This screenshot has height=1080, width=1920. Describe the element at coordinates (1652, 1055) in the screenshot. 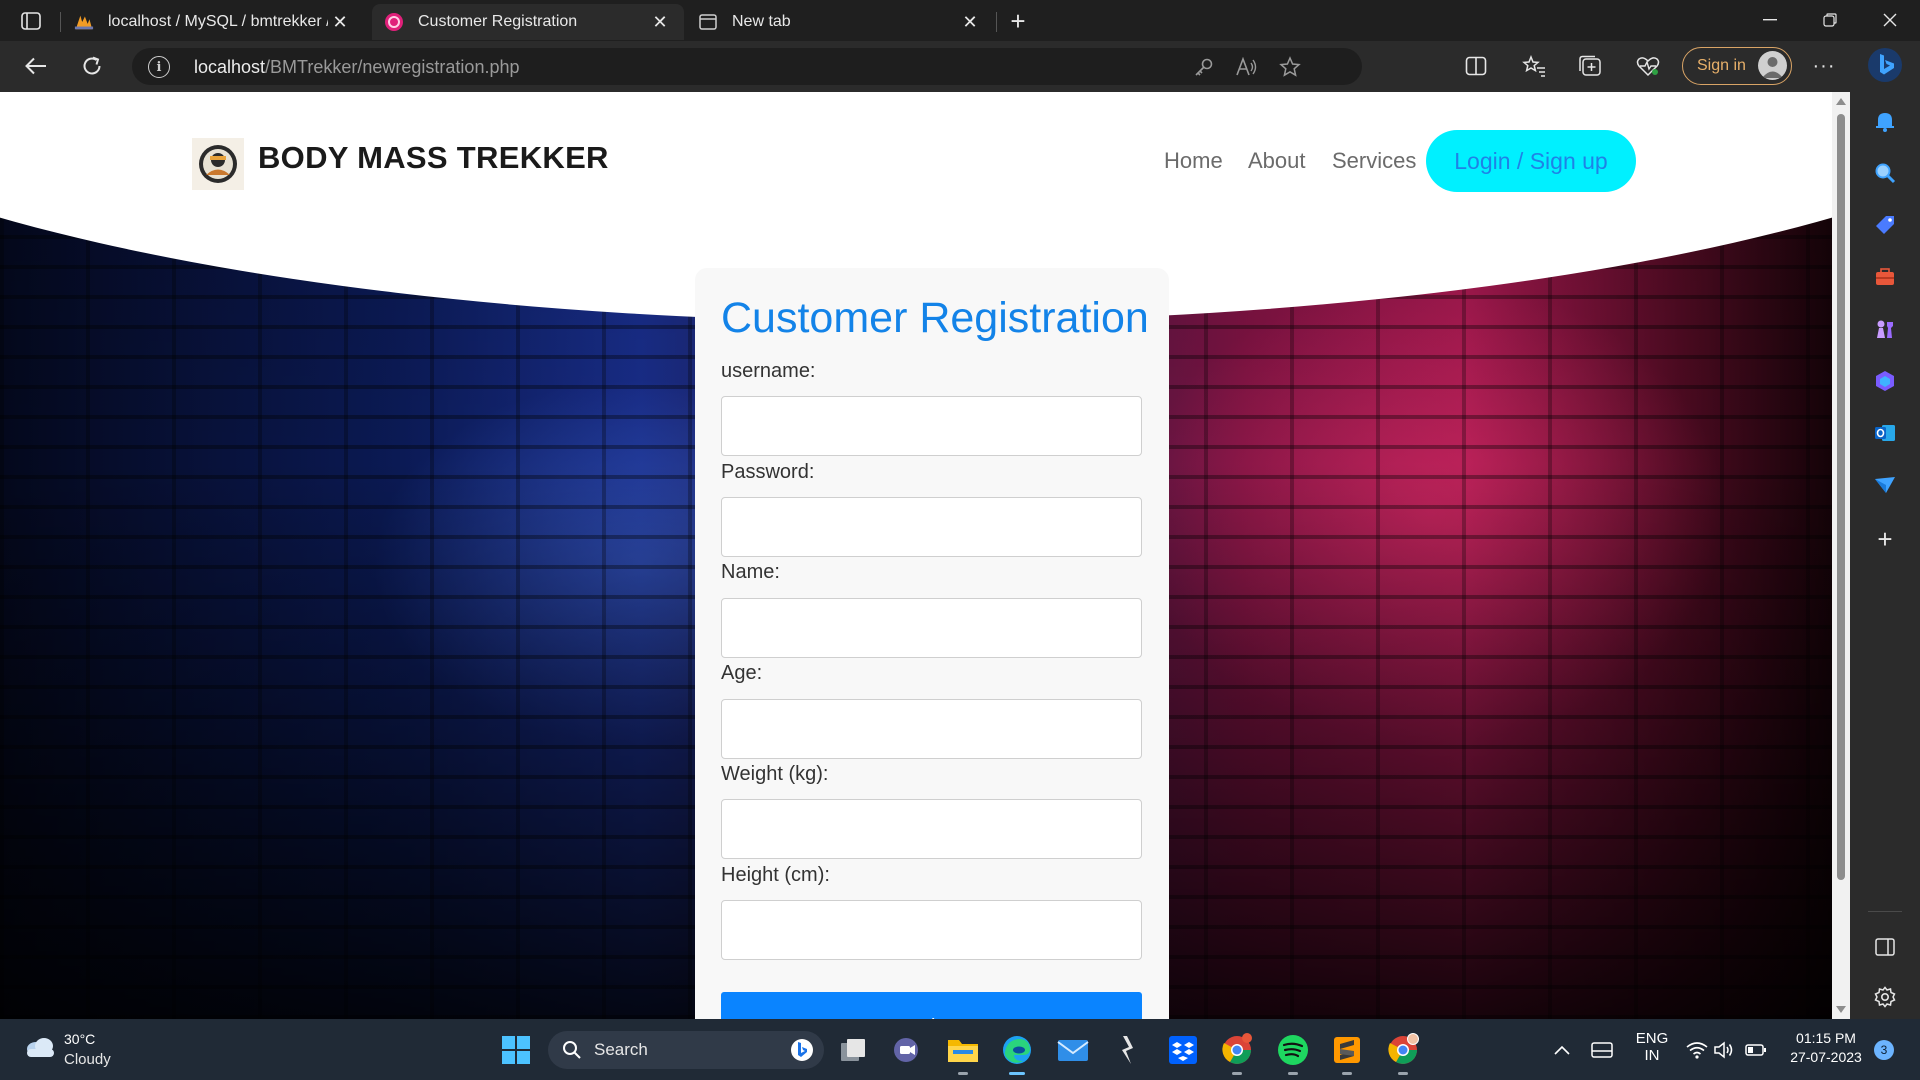

I see `region-code: IN` at that location.